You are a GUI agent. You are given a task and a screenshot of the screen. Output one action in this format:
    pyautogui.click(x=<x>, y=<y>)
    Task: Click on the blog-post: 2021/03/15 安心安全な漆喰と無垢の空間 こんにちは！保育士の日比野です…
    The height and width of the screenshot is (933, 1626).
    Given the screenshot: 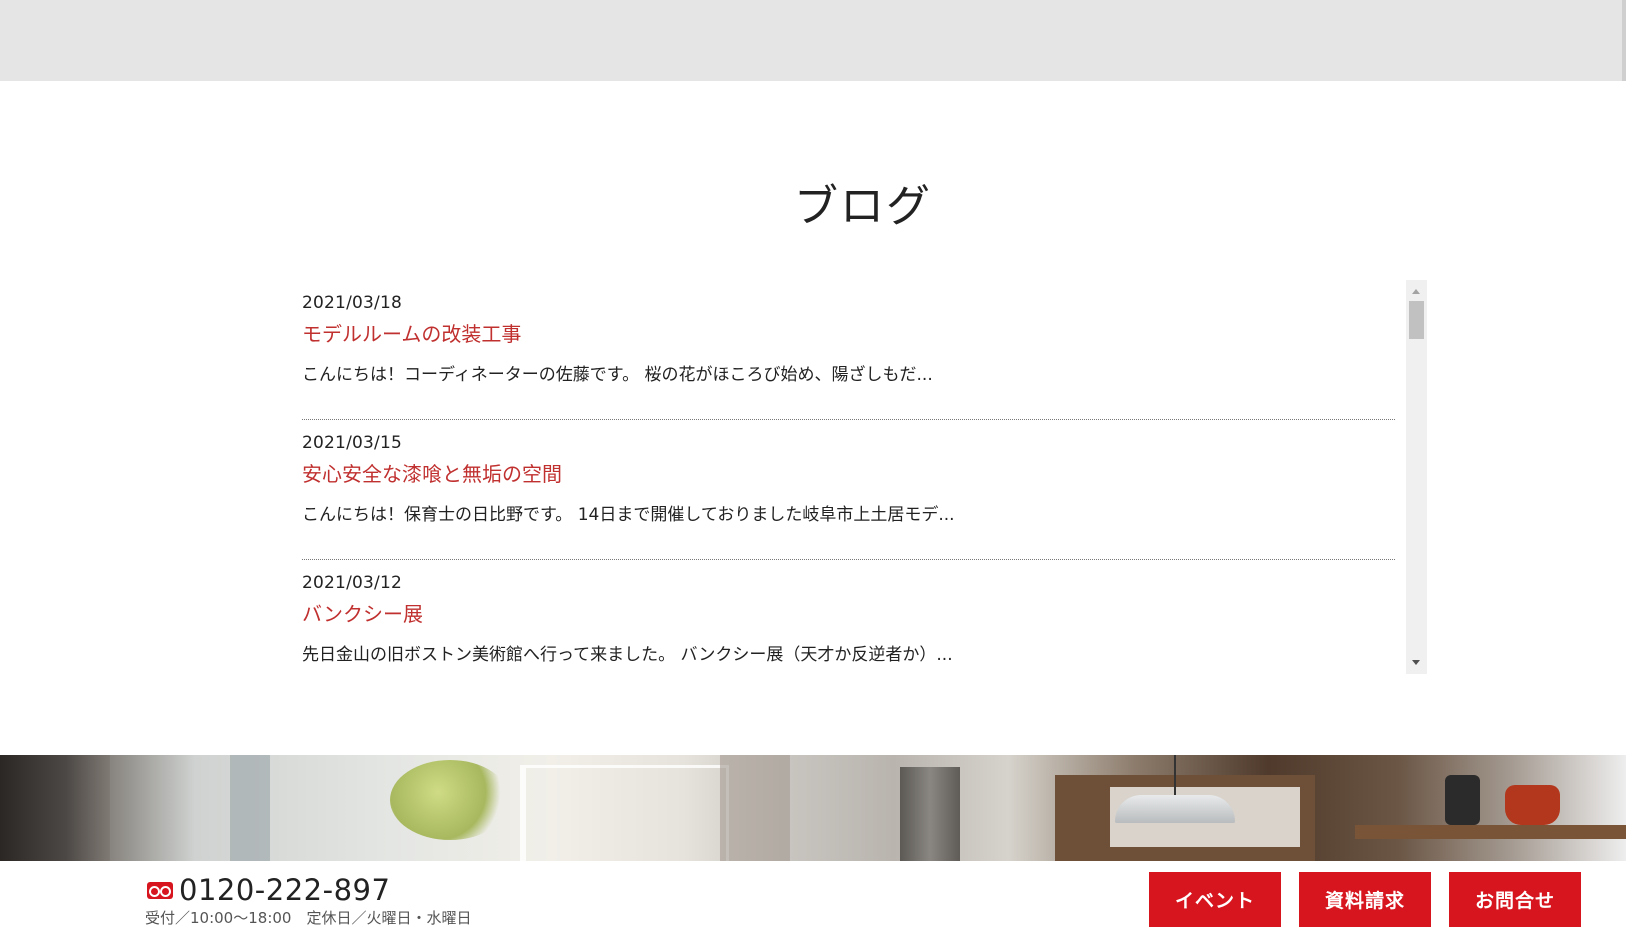 What is the action you would take?
    pyautogui.click(x=848, y=490)
    